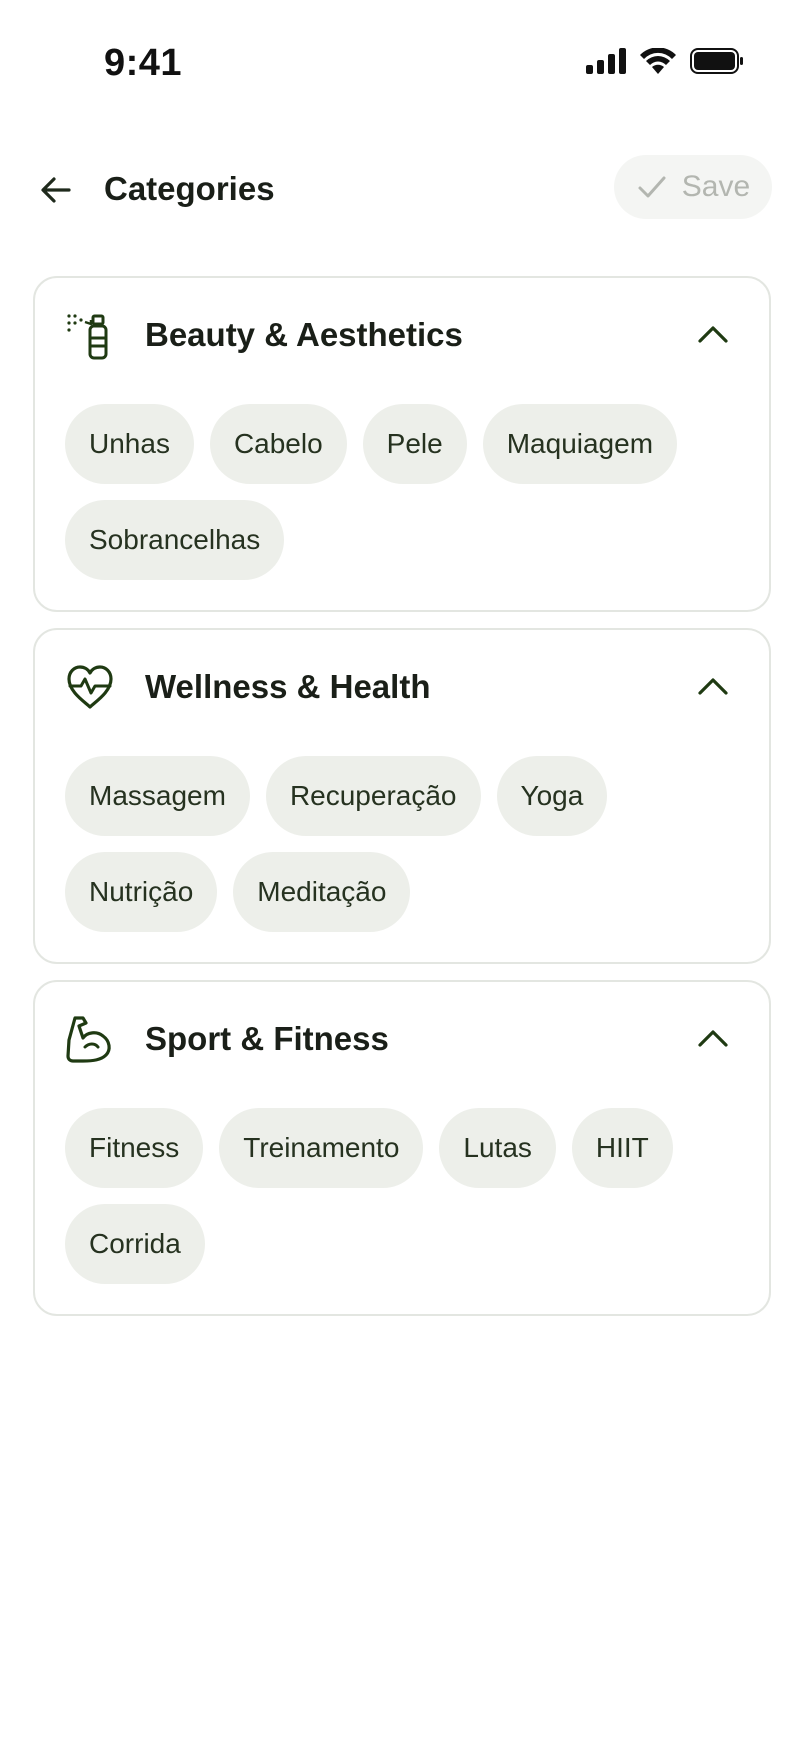 The width and height of the screenshot is (804, 1752). I want to click on check-icon, so click(652, 187).